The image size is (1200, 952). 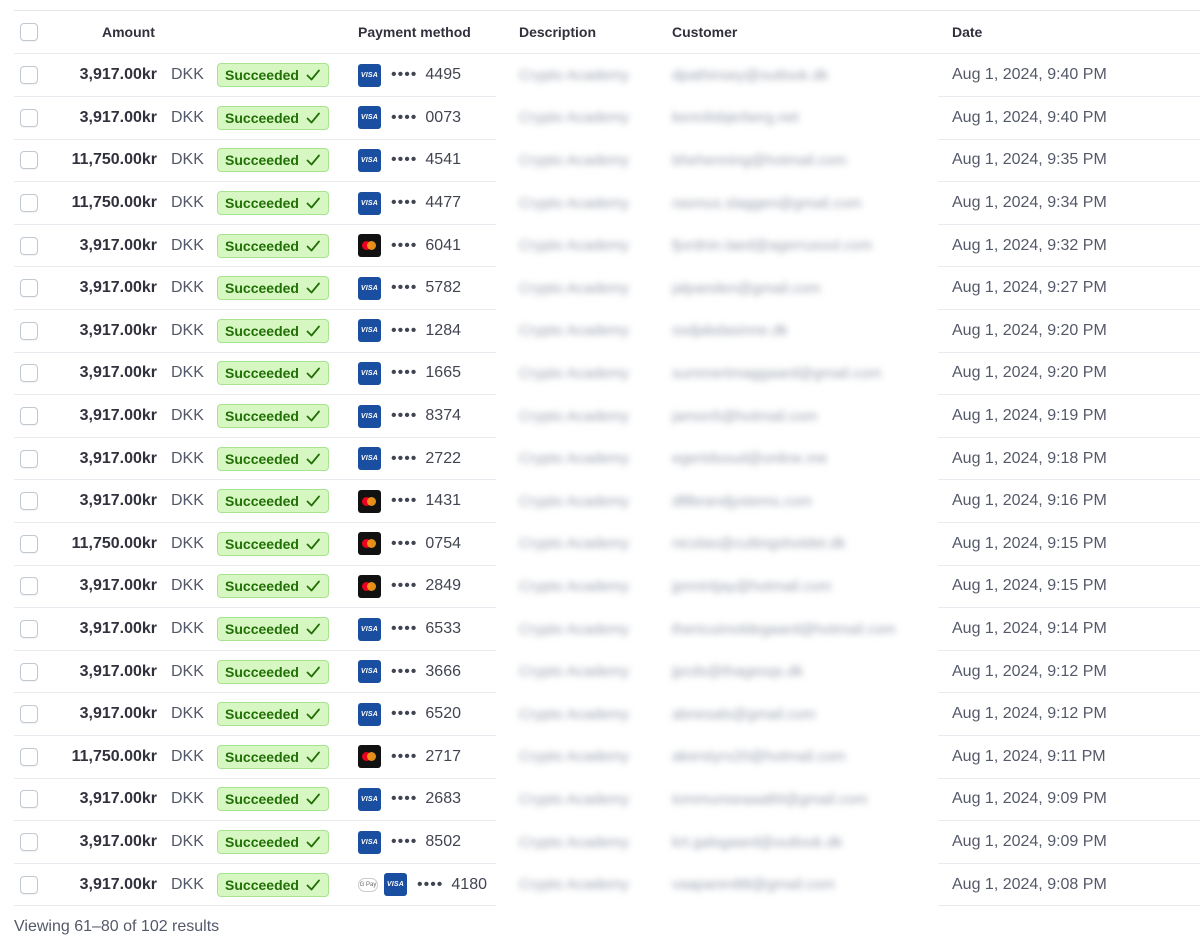 I want to click on customer-cell: vaaparen88@gmail.com, so click(x=753, y=884).